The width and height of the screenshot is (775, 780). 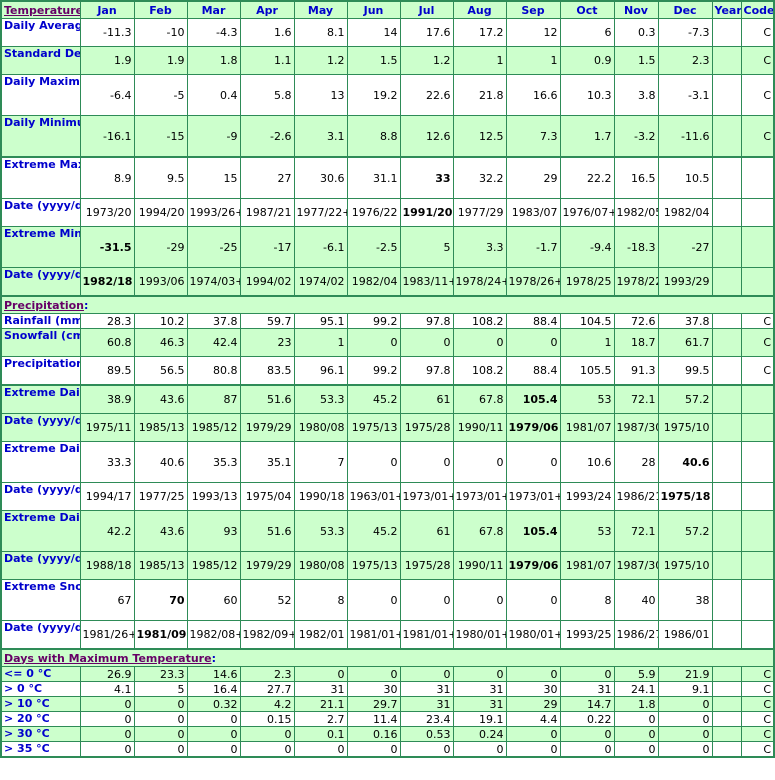 I want to click on value-cell-nov: 72.1, so click(x=636, y=531).